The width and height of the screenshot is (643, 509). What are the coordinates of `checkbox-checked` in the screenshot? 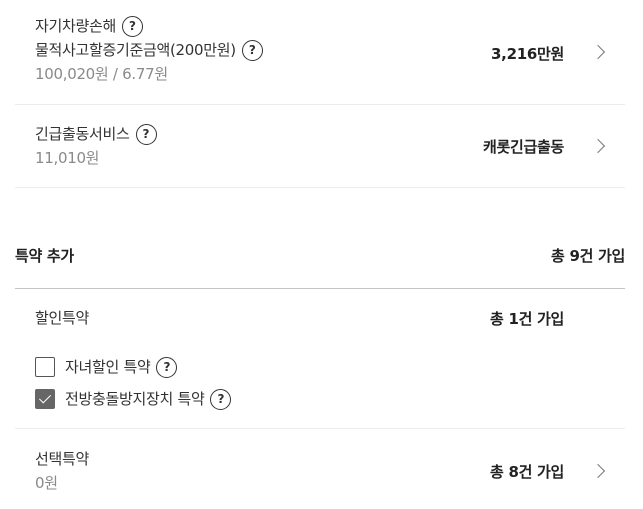 It's located at (45, 399).